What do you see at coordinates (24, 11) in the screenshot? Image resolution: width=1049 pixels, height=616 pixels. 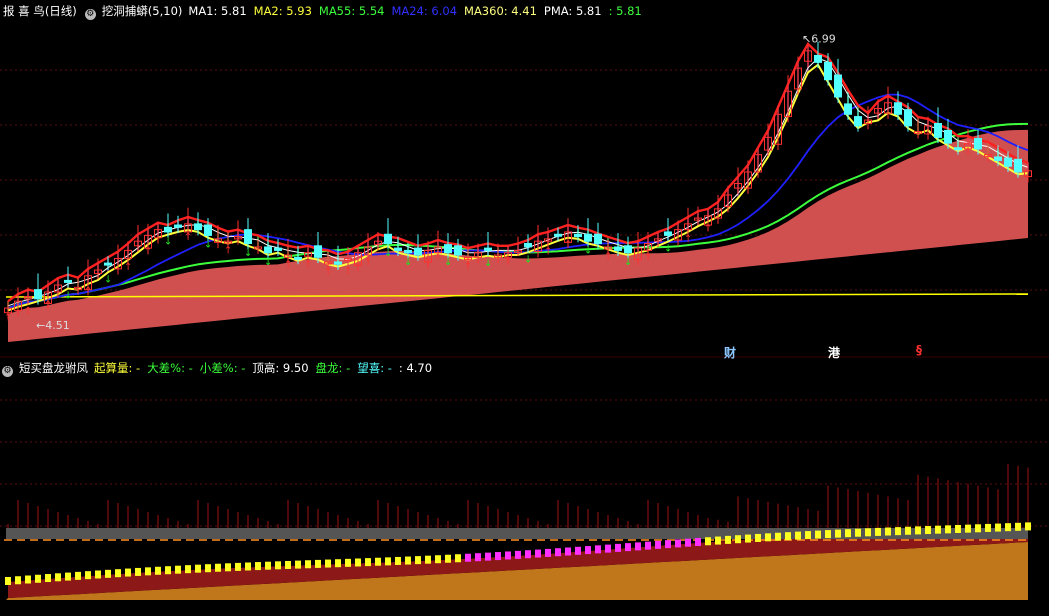 I see `stock-name: 报 喜 鸟` at bounding box center [24, 11].